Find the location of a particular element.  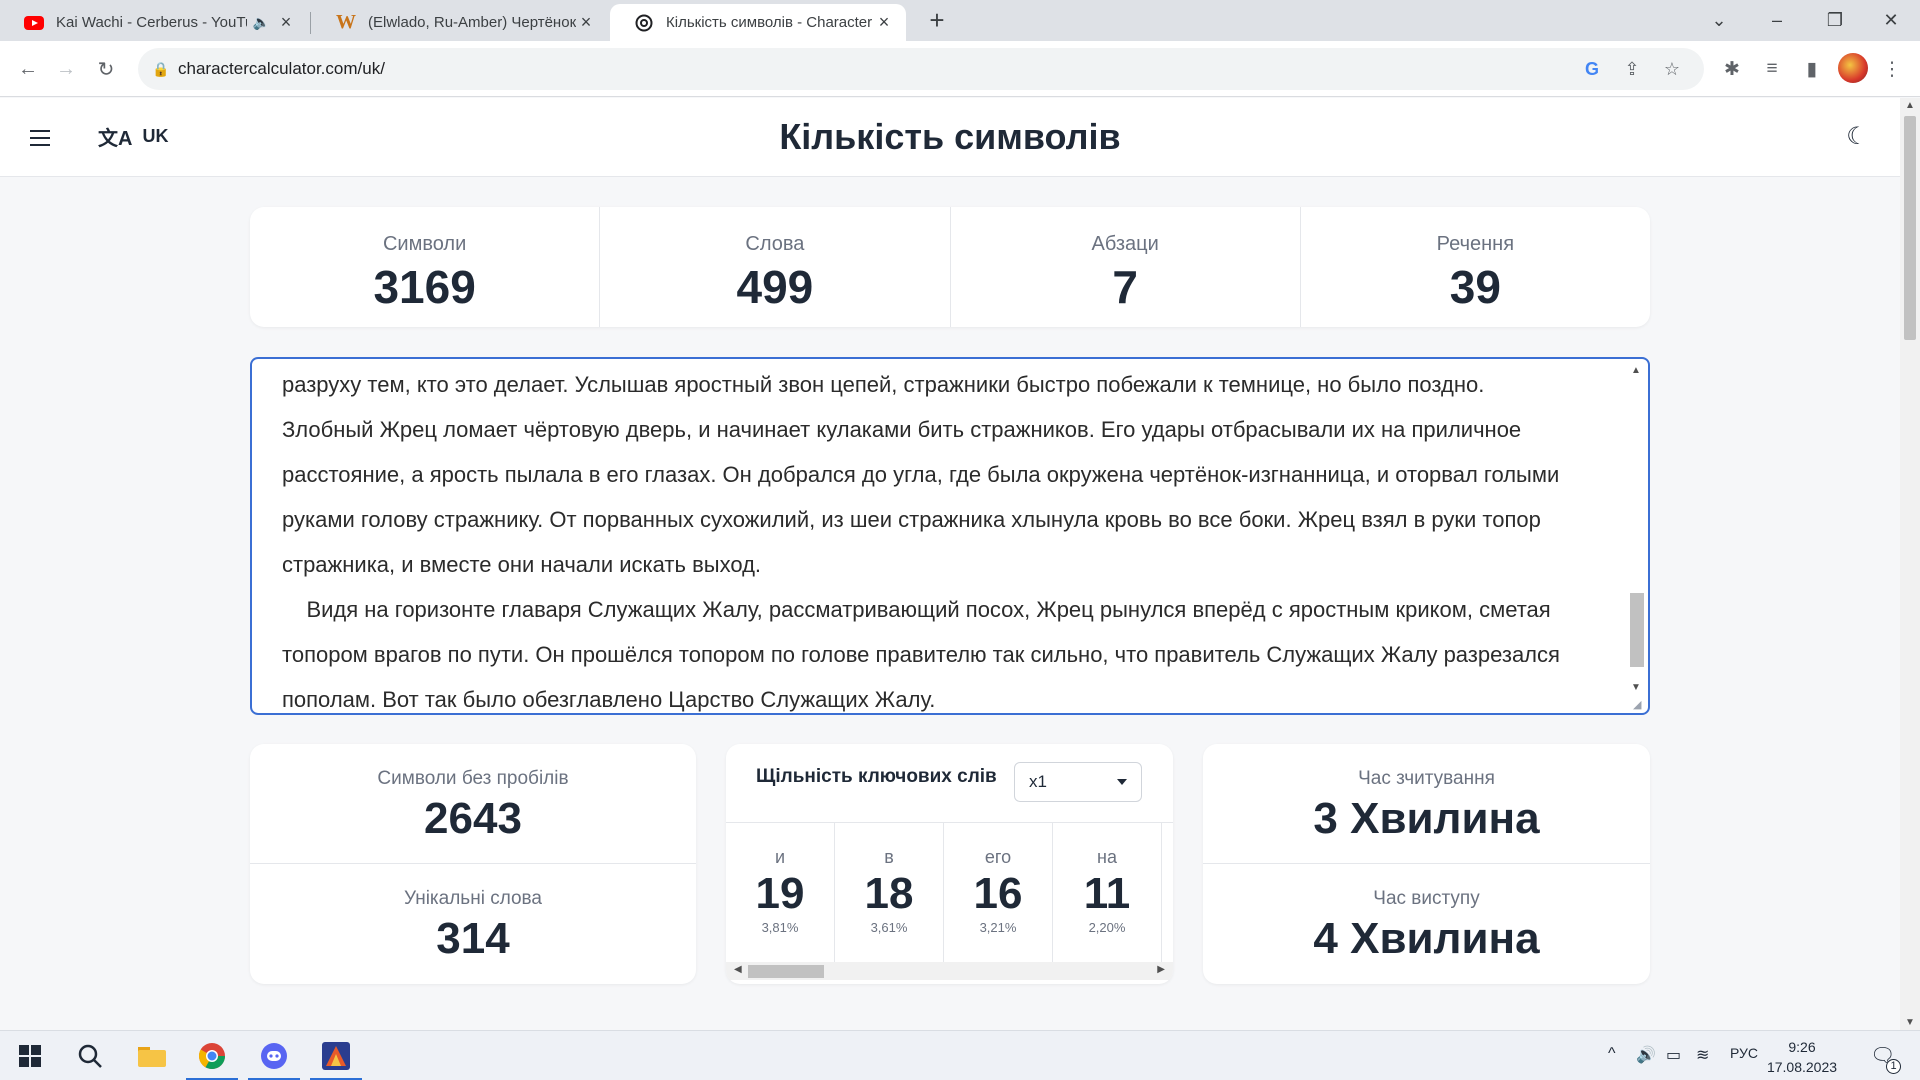

stat-label: Слова is located at coordinates (775, 244).